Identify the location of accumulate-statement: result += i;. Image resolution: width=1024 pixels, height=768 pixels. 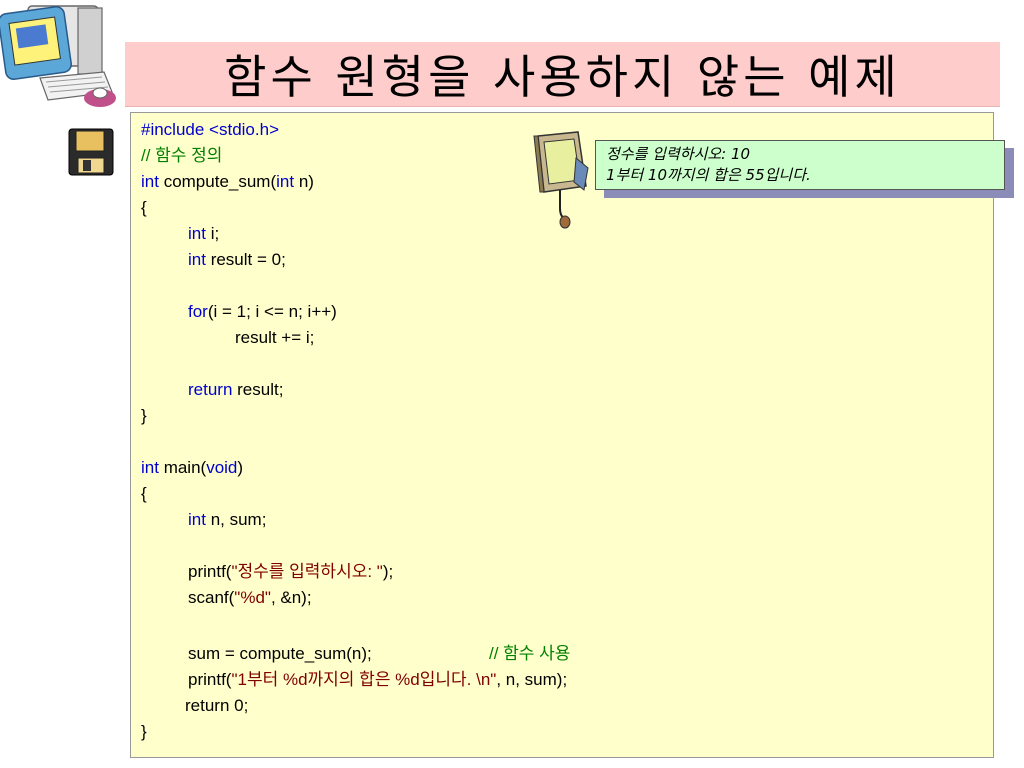
(275, 337).